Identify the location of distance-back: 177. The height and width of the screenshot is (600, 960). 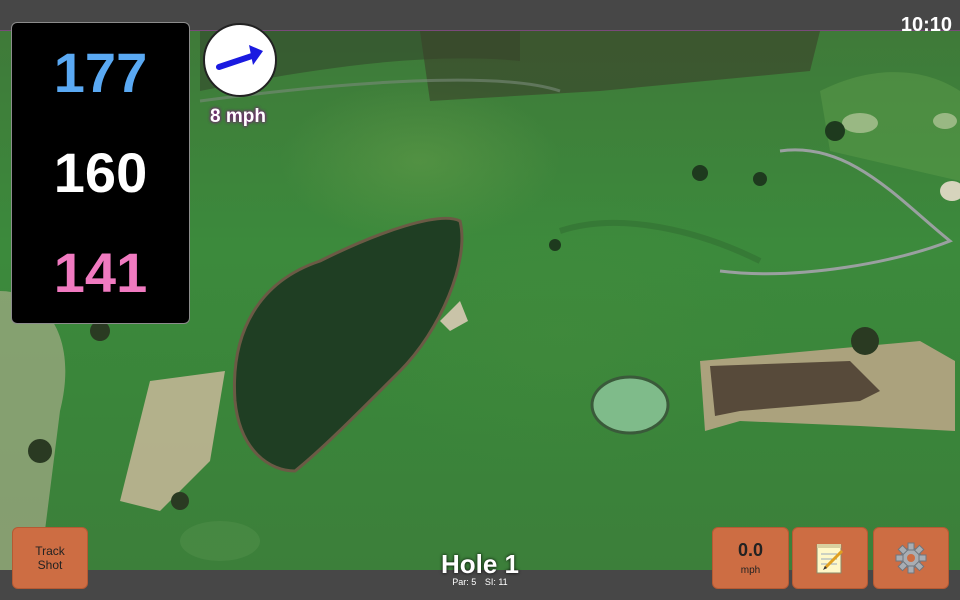
(100, 72).